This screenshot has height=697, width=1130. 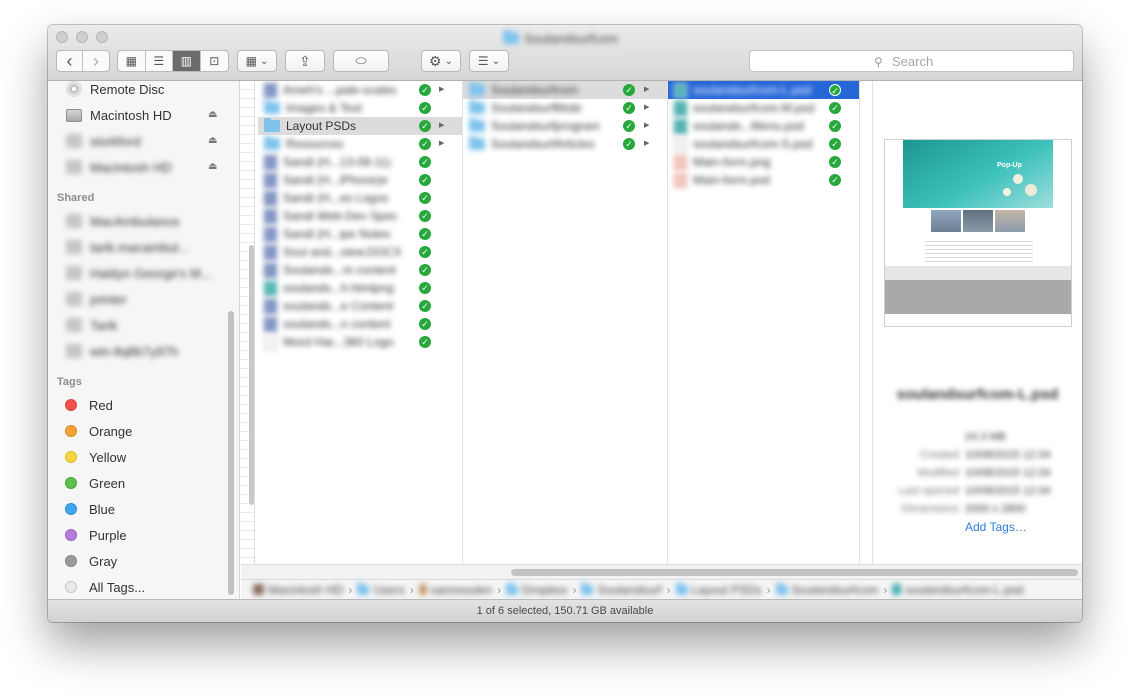 What do you see at coordinates (102, 37) in the screenshot?
I see `zoom-window-button` at bounding box center [102, 37].